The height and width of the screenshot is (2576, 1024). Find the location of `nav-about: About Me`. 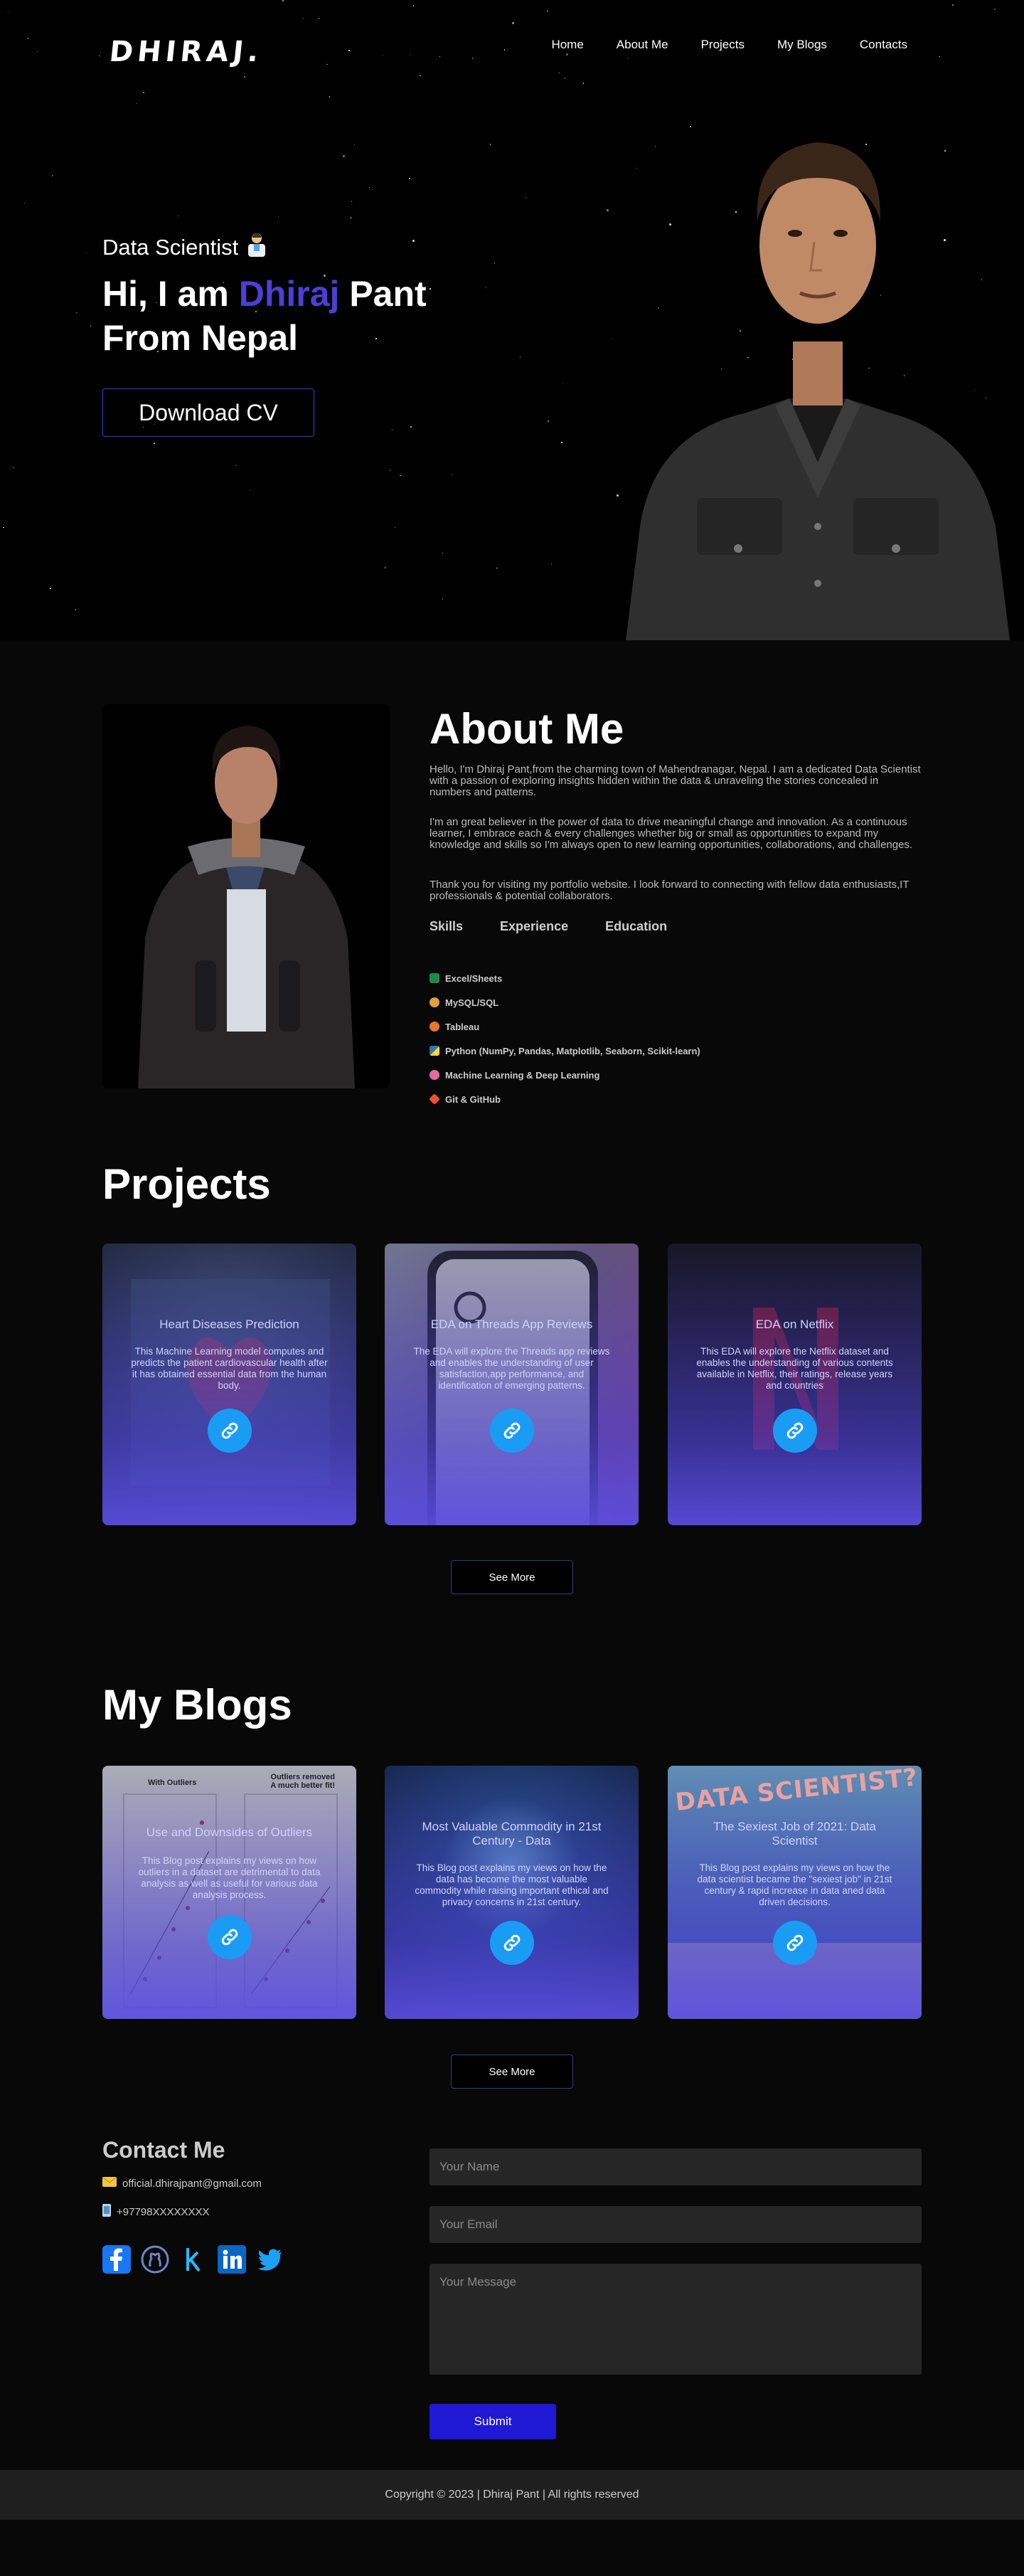

nav-about: About Me is located at coordinates (642, 45).